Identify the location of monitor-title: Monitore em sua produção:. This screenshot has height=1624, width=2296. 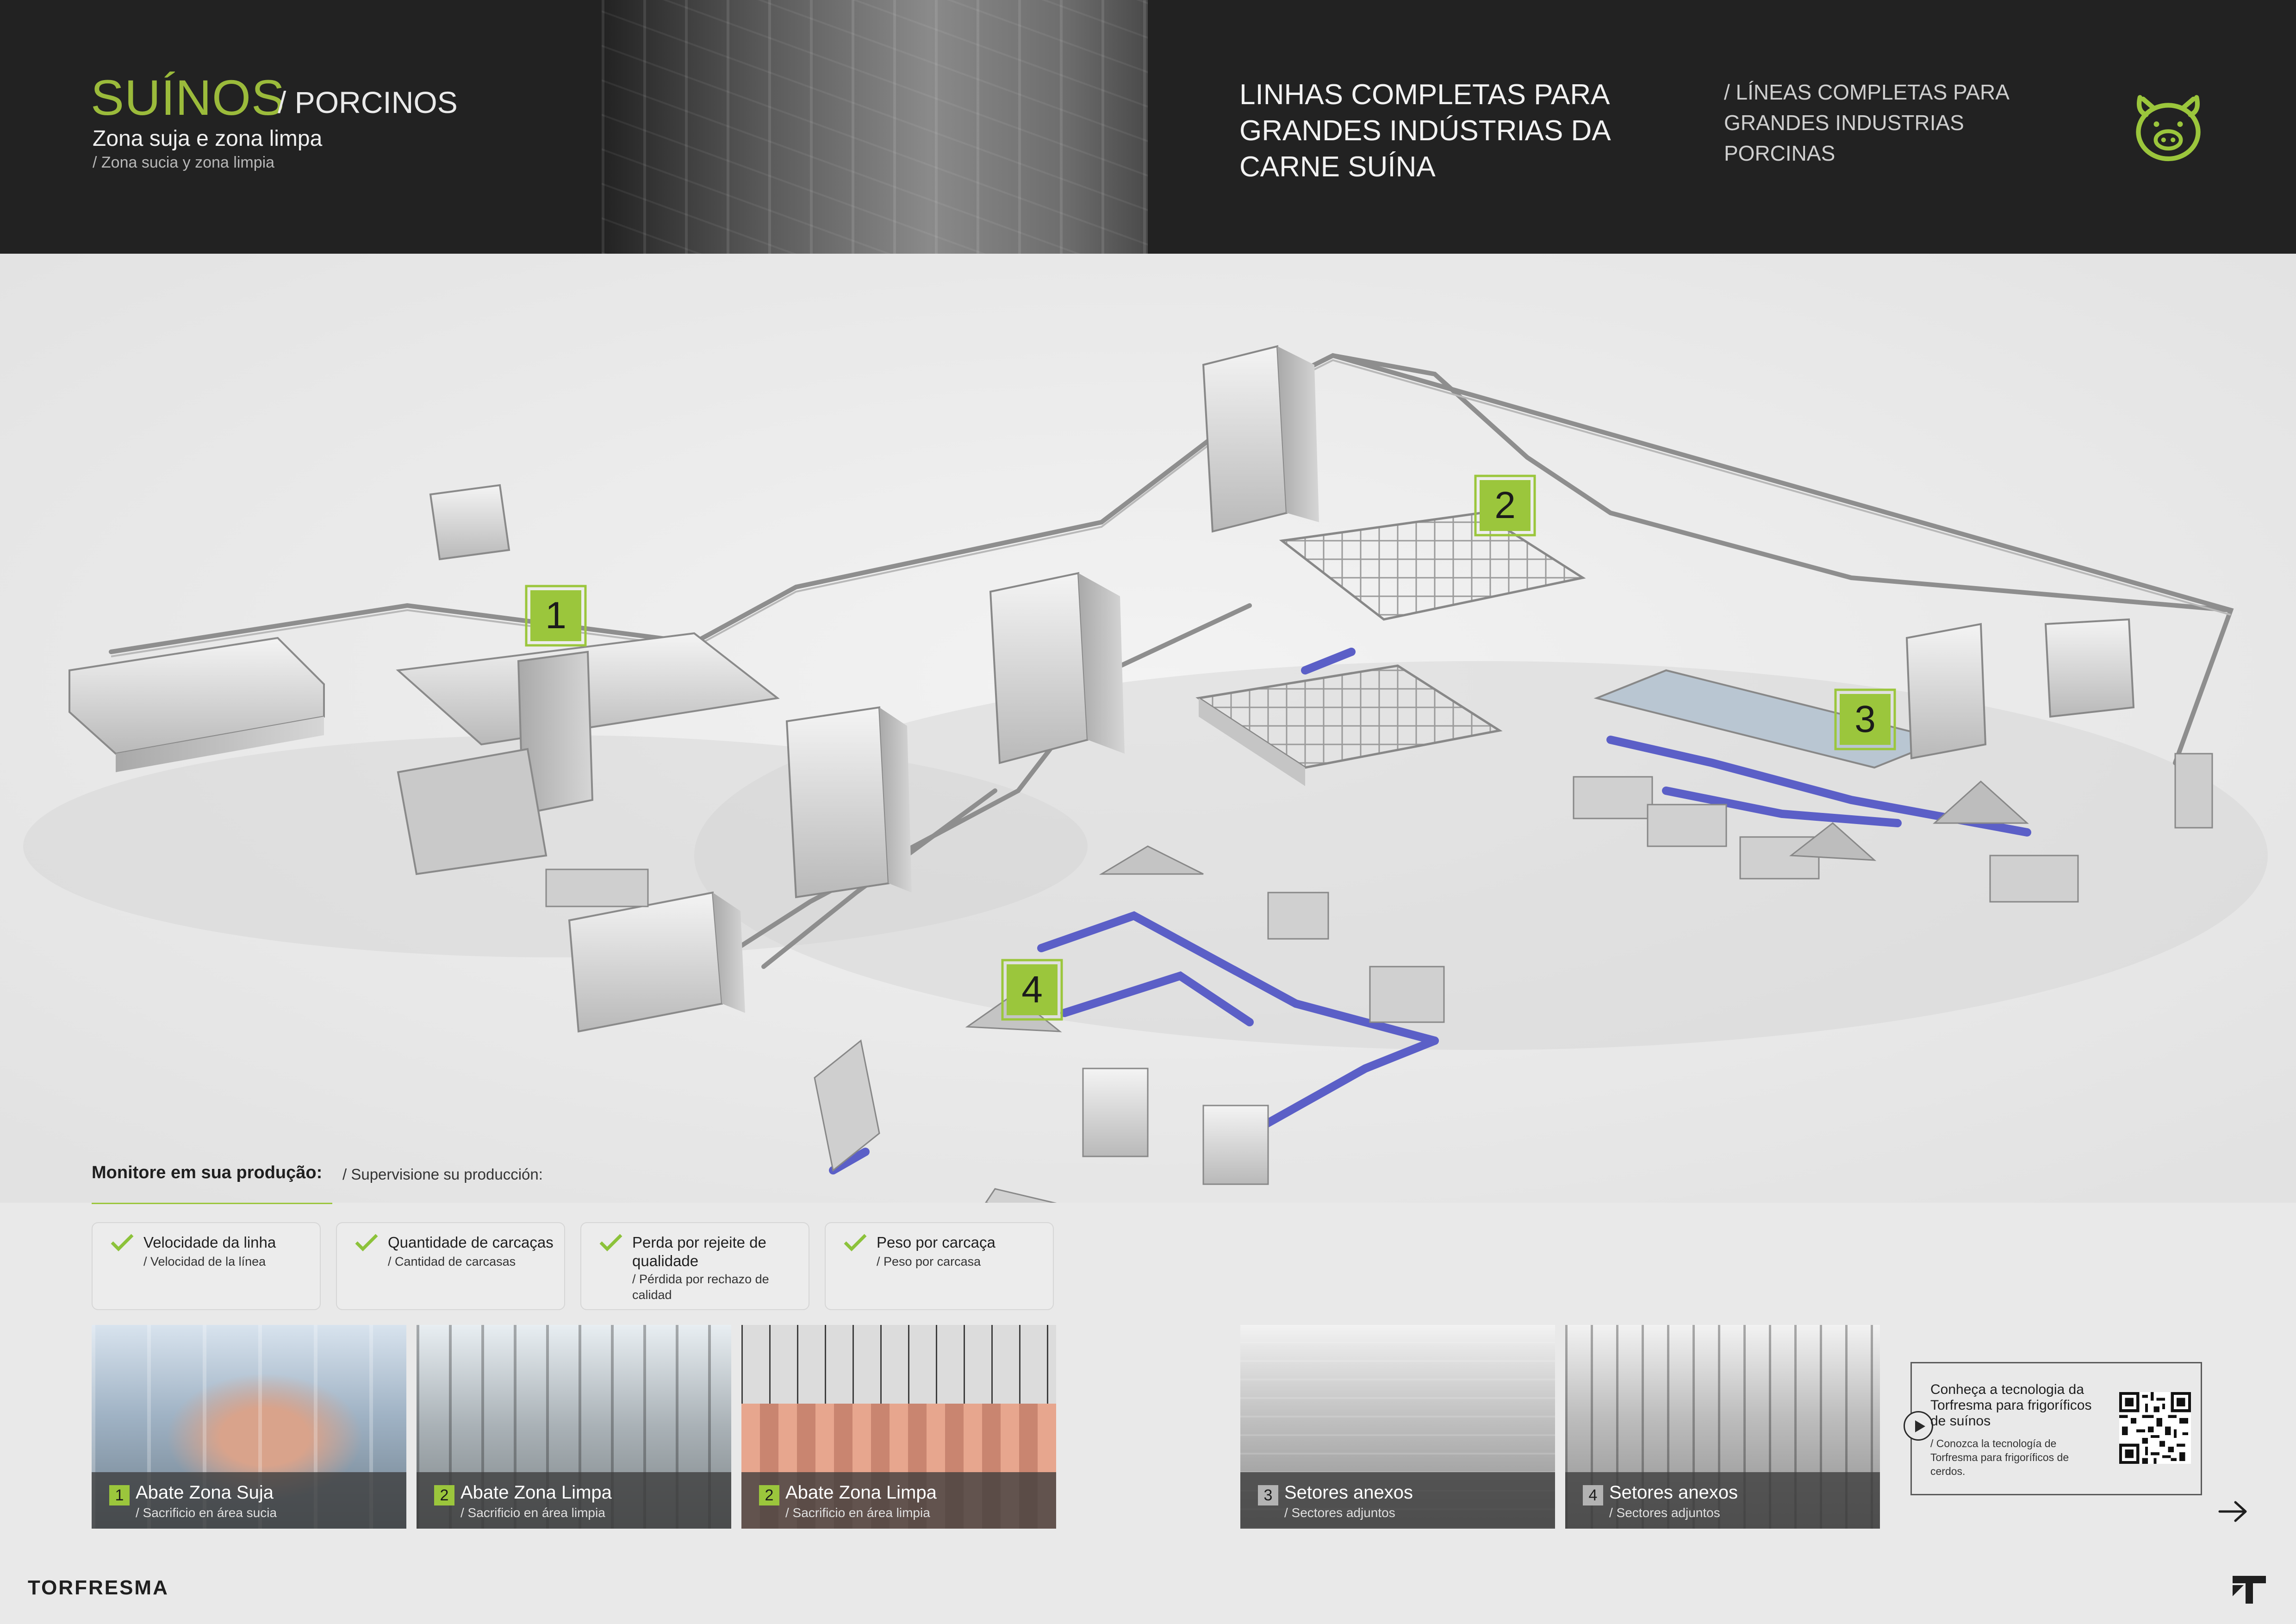
(207, 1172).